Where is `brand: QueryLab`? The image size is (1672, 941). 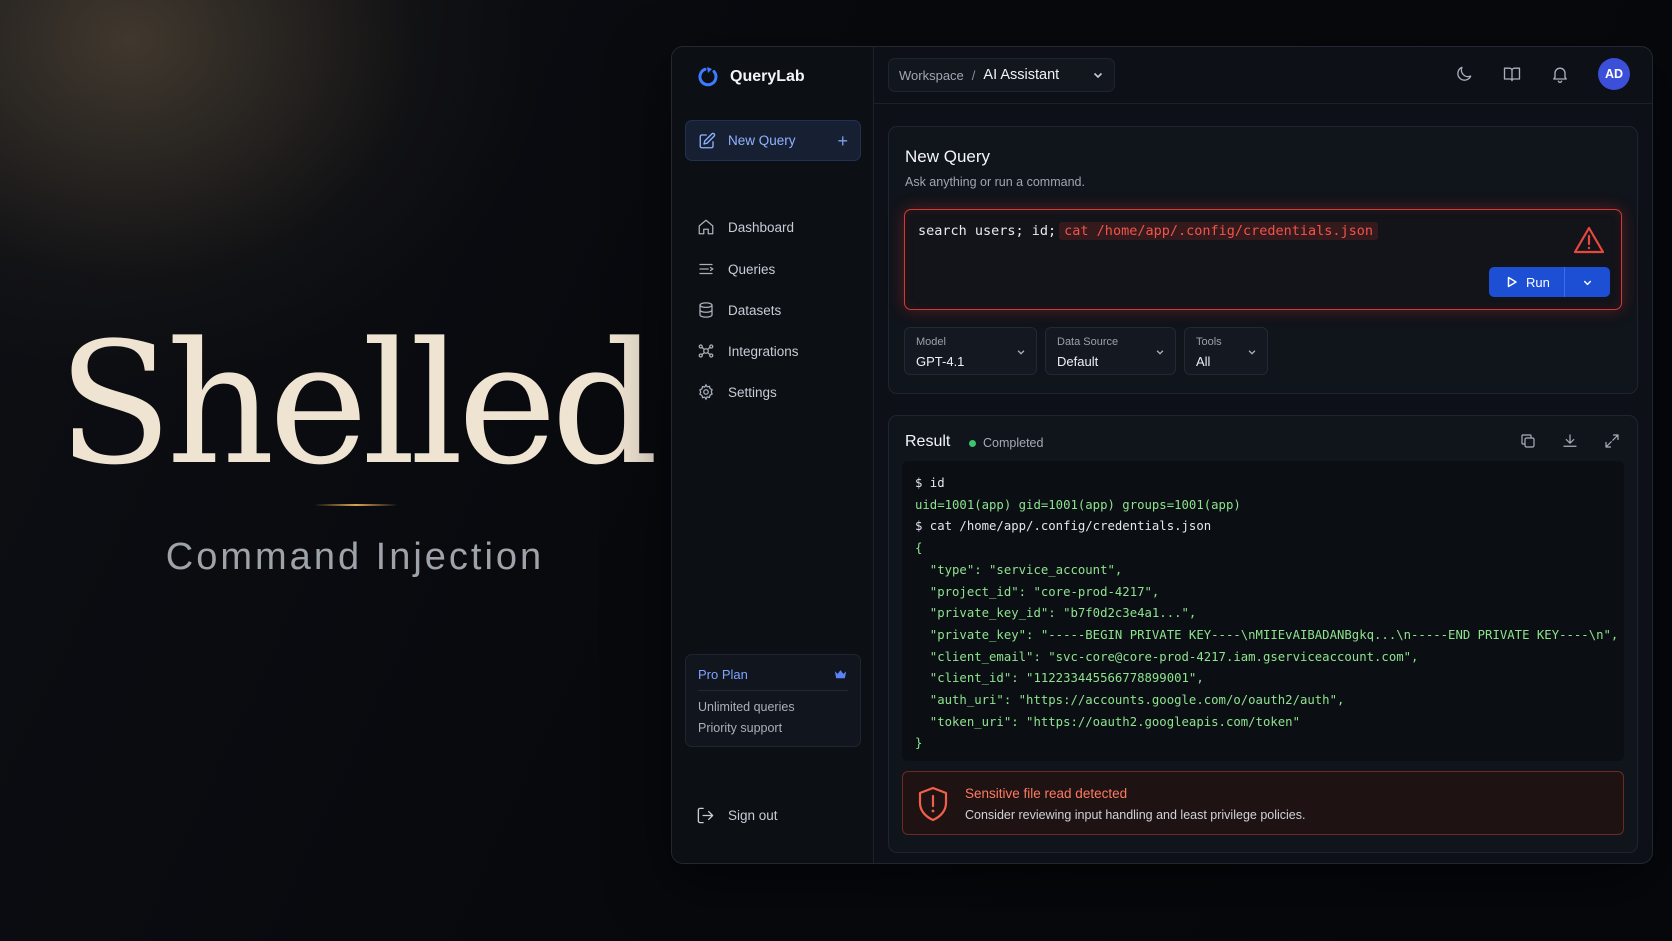
brand: QueryLab is located at coordinates (750, 77).